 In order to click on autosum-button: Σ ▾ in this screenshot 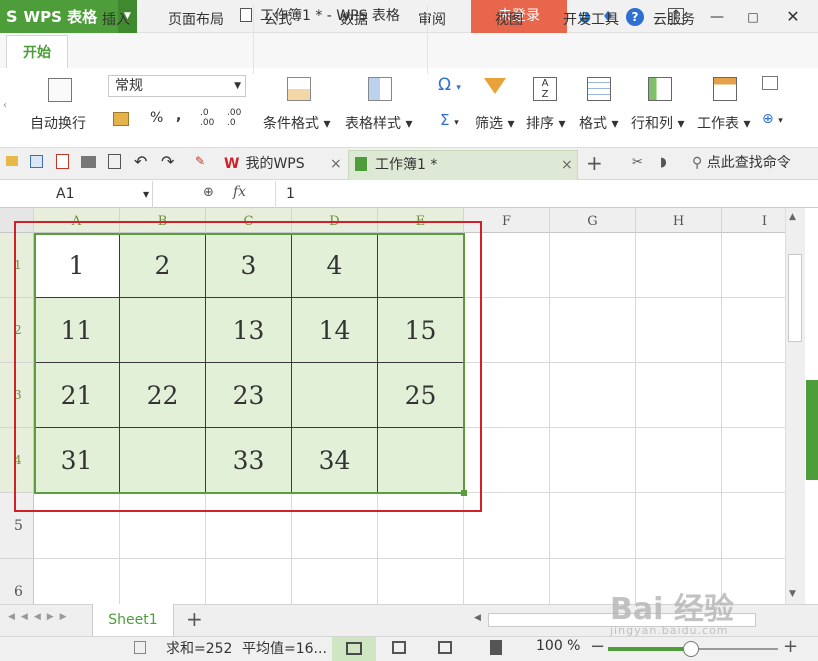, I will do `click(449, 120)`.